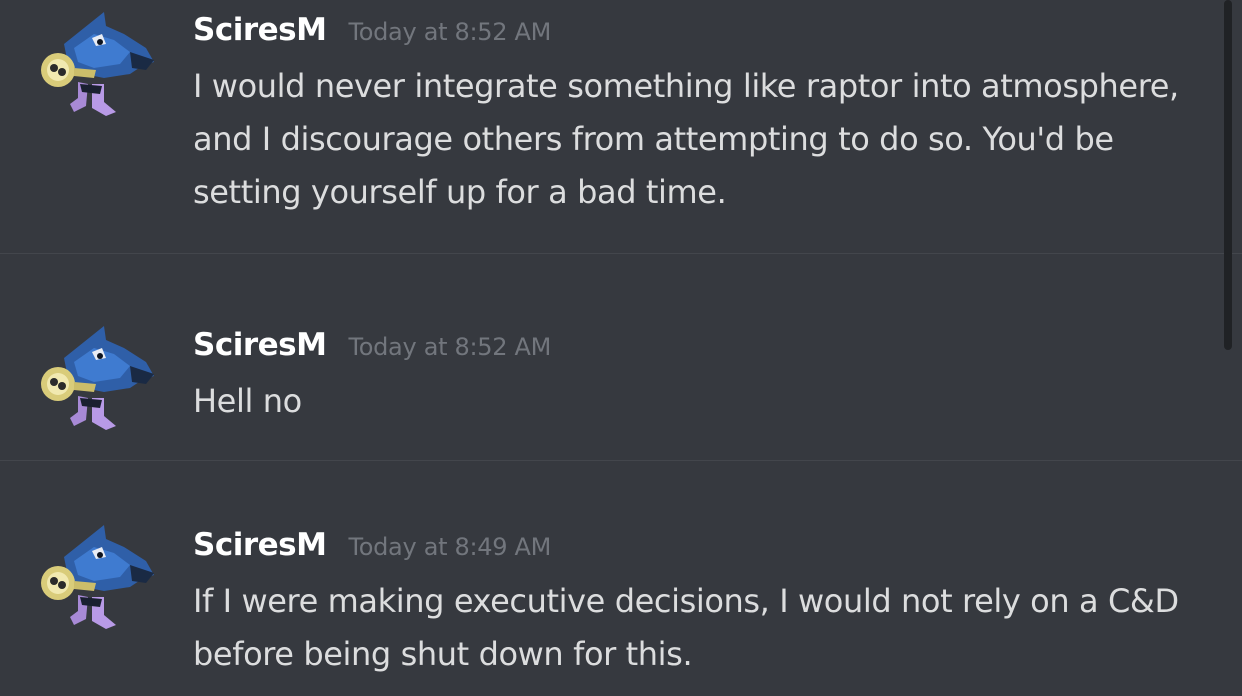 Image resolution: width=1242 pixels, height=696 pixels. I want to click on message-timestamp: Today at 8:49 AM, so click(450, 547).